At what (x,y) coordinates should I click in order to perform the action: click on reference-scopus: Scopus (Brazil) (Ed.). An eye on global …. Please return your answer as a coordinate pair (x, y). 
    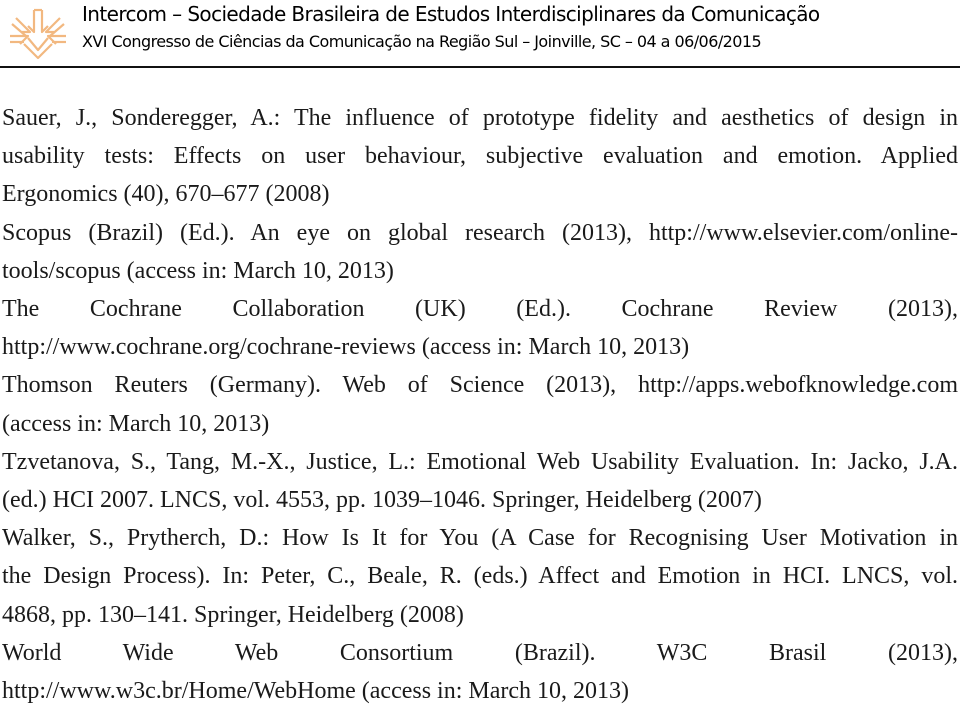
    Looking at the image, I should click on (480, 252).